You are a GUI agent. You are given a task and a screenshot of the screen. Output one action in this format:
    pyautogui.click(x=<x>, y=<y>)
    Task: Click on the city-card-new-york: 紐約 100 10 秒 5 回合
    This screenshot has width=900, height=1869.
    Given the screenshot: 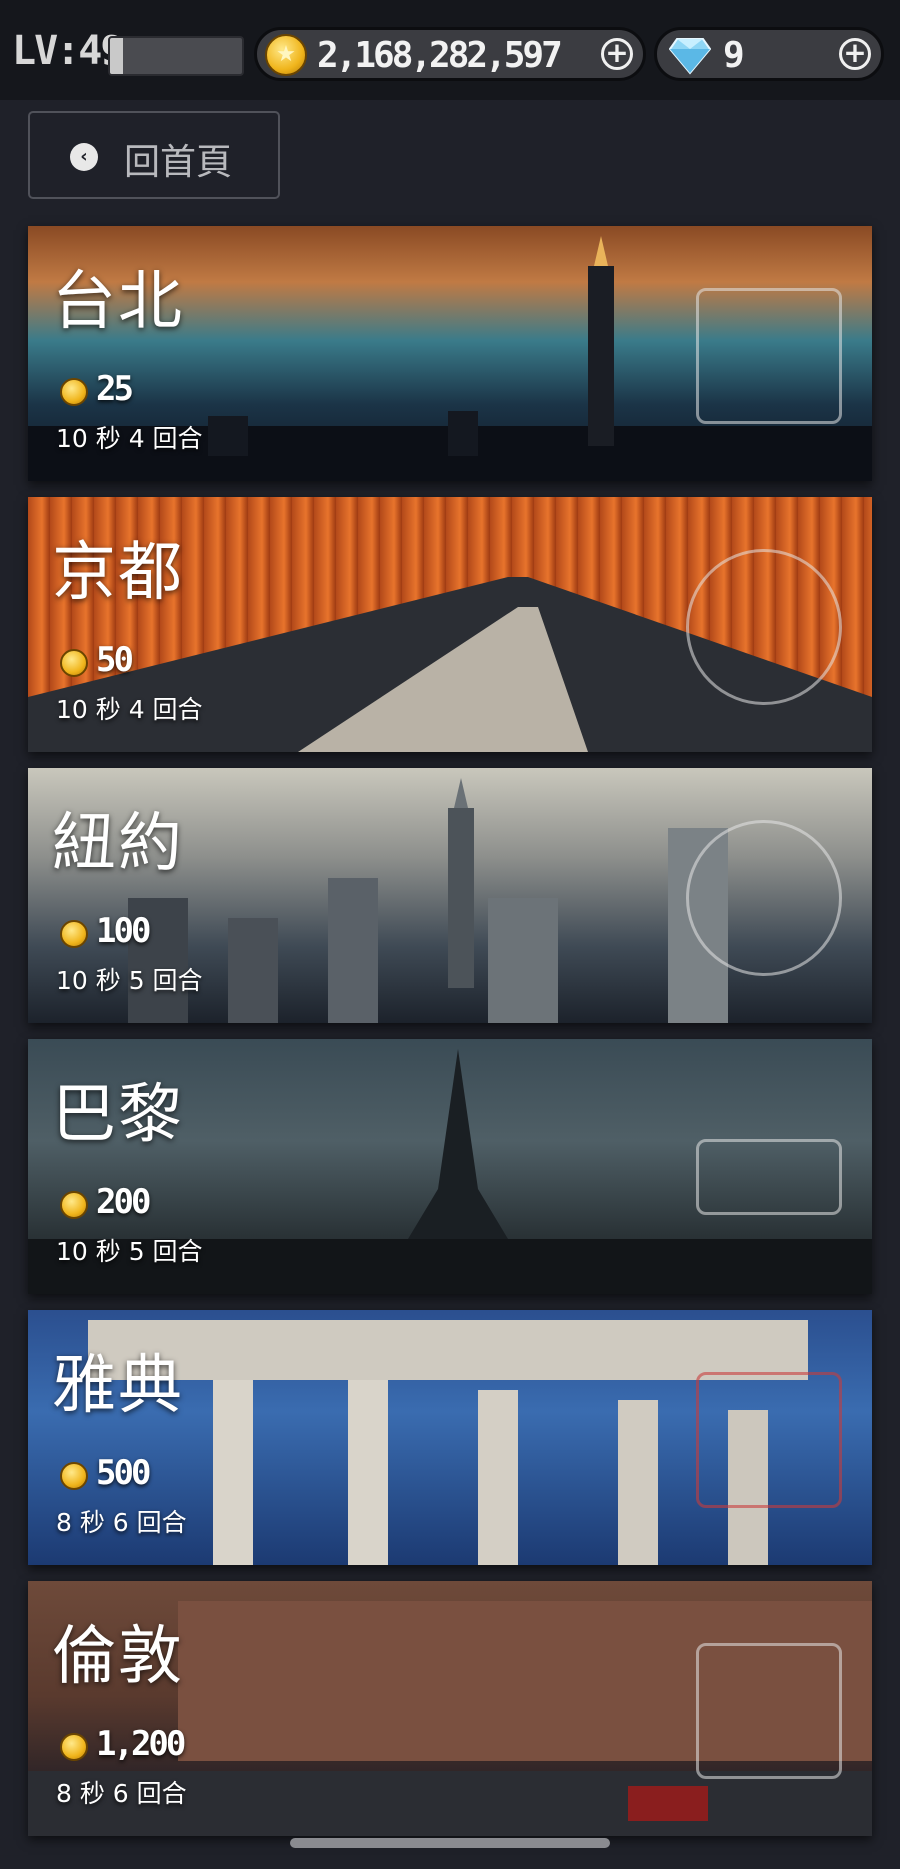 What is the action you would take?
    pyautogui.click(x=450, y=895)
    